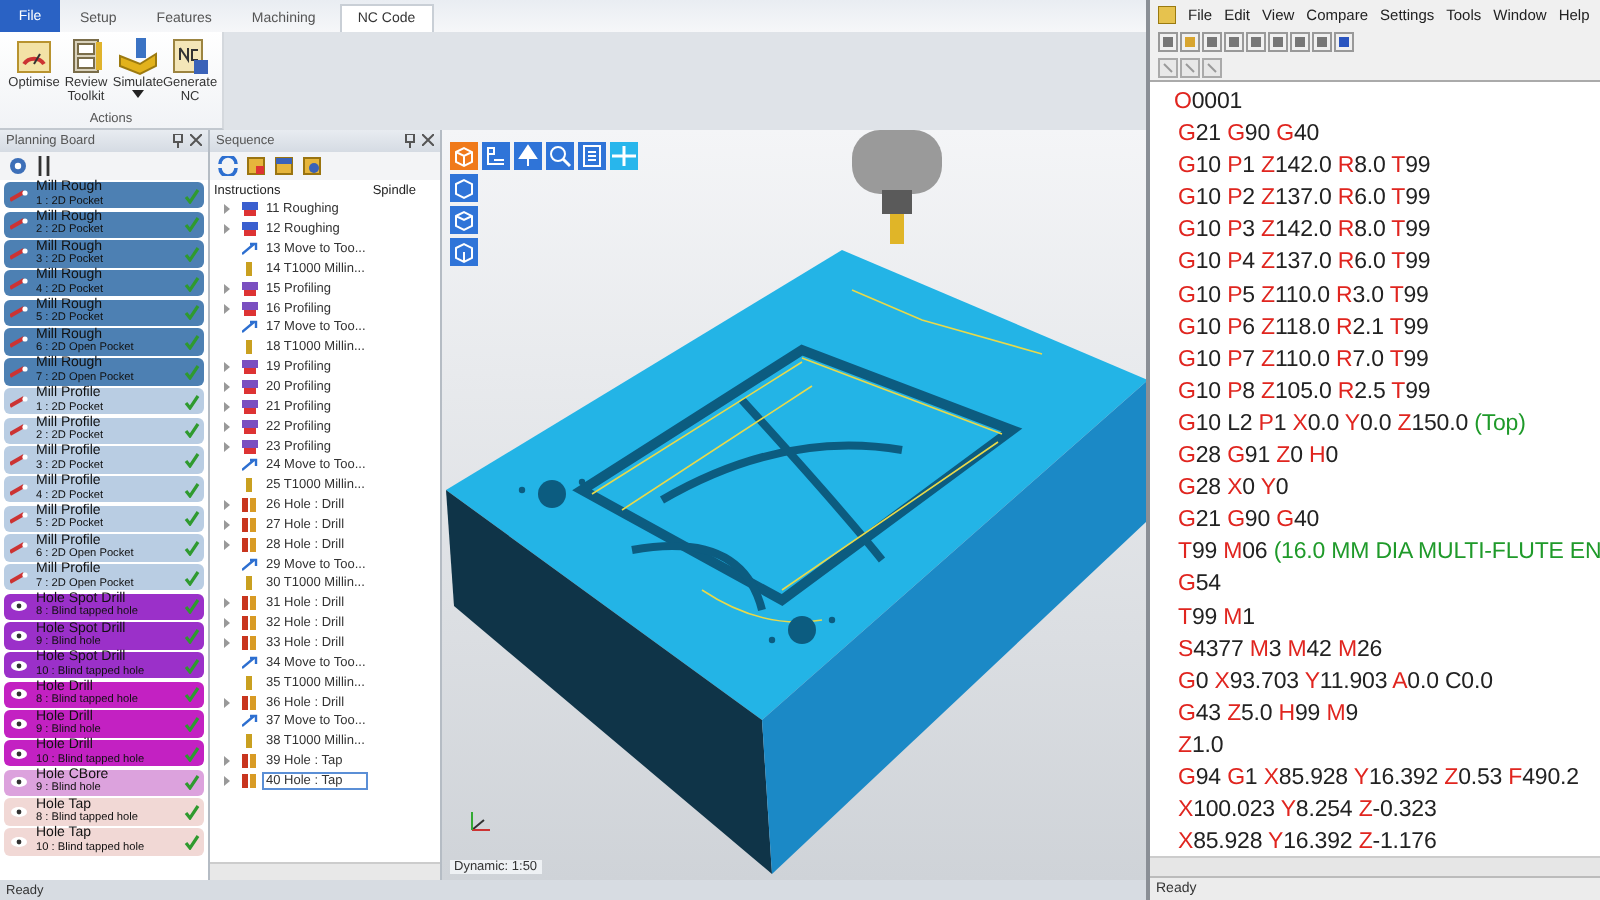 This screenshot has height=900, width=1600. I want to click on code-line: X100.023 Y8.254 Z-0.323, so click(1307, 811).